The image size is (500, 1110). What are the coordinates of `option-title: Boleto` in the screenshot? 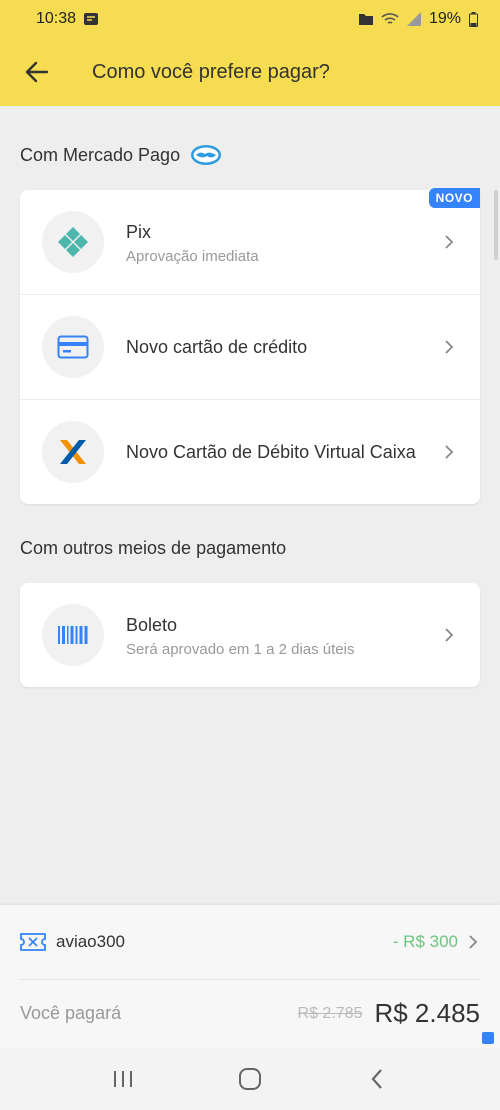 It's located at (152, 624).